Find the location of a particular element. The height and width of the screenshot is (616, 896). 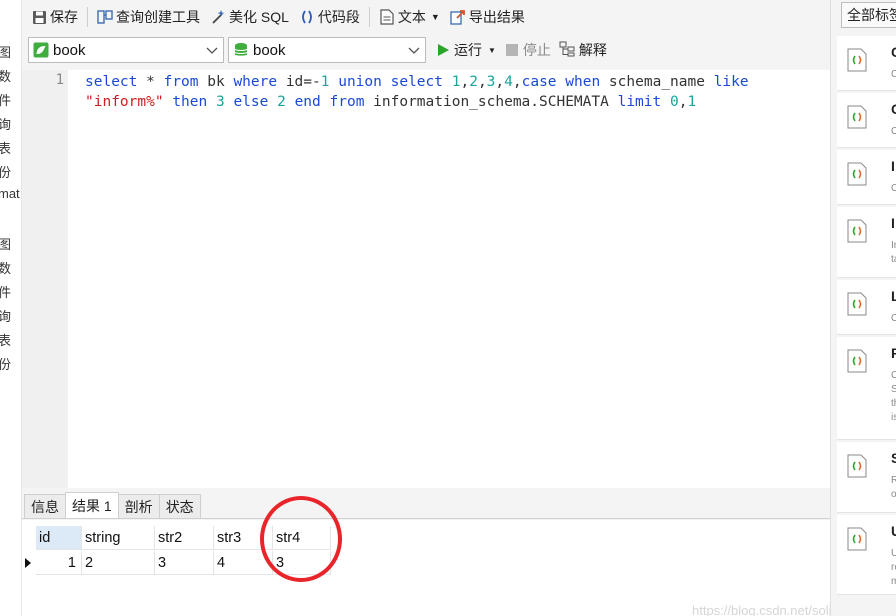

beautify-sql-button: 美化 SQL is located at coordinates (249, 17).